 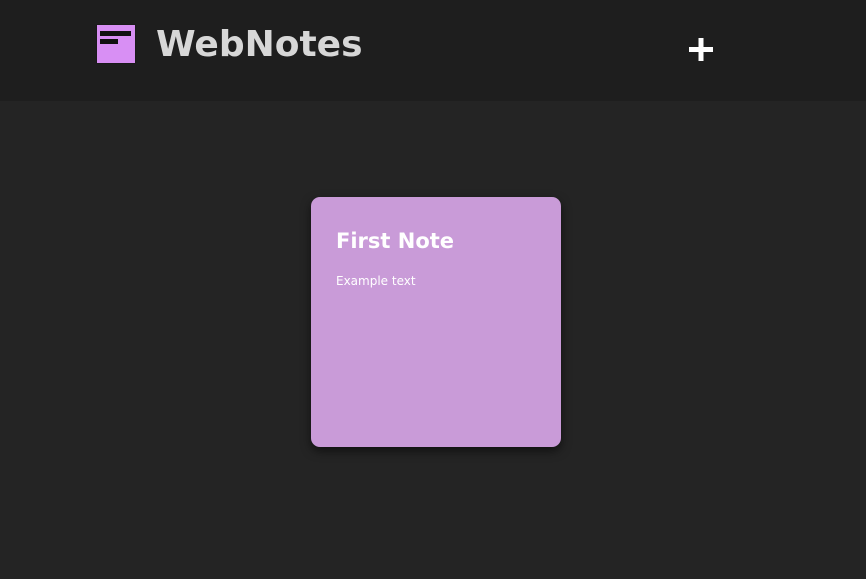 What do you see at coordinates (259, 44) in the screenshot?
I see `app-title: WebNotes` at bounding box center [259, 44].